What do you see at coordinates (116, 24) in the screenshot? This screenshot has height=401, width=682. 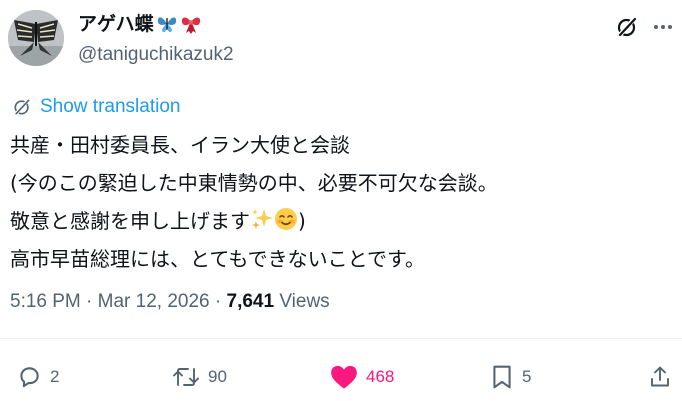 I see `display-name: アゲハ蝶` at bounding box center [116, 24].